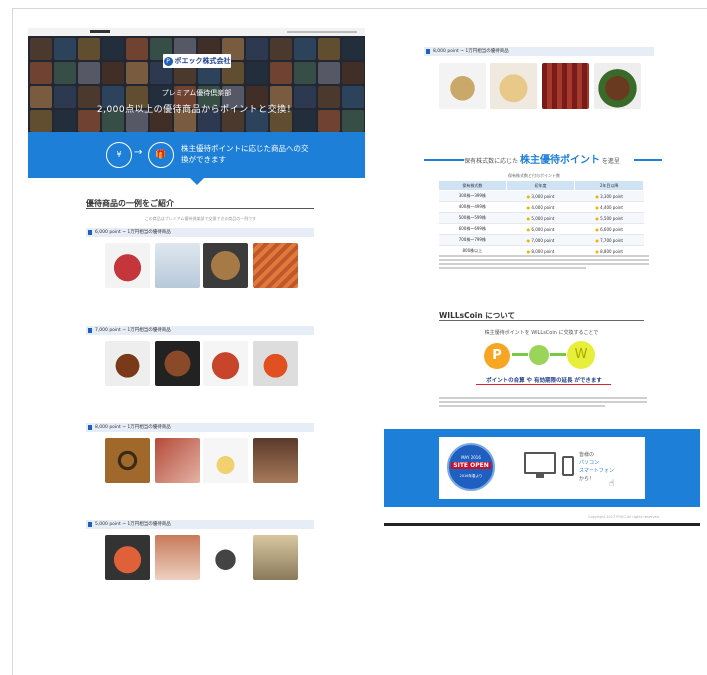  I want to click on table-cell-text: 8,800 point, so click(612, 251).